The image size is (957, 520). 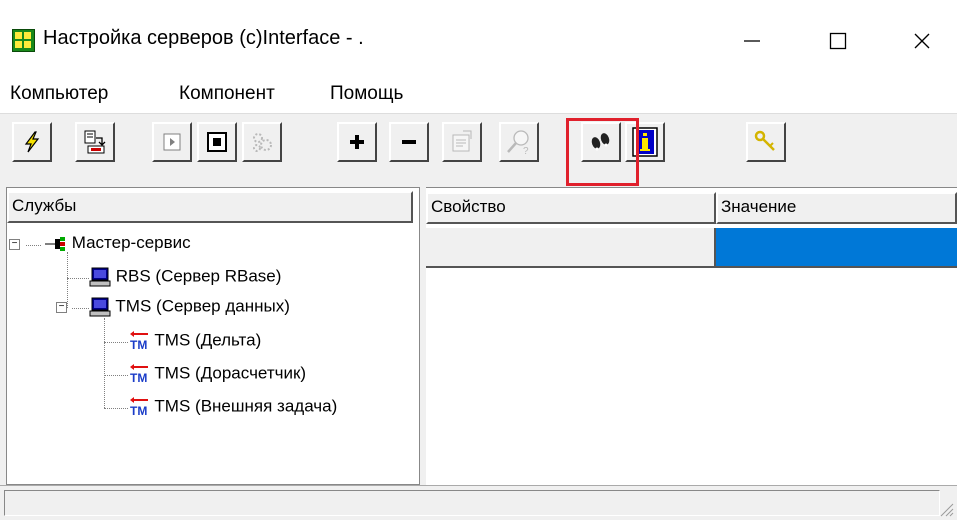 What do you see at coordinates (836, 208) in the screenshot?
I see `column-header-value: Значение` at bounding box center [836, 208].